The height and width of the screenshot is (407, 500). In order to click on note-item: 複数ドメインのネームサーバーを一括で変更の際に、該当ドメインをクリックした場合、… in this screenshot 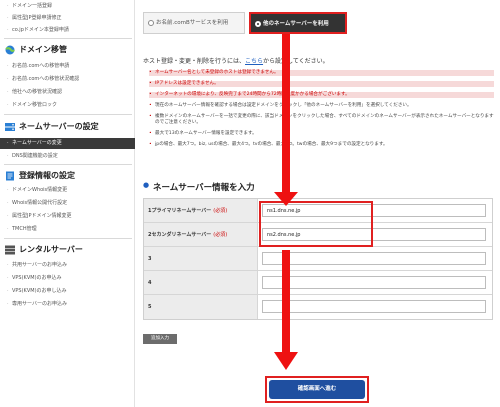, I will do `click(321, 120)`.